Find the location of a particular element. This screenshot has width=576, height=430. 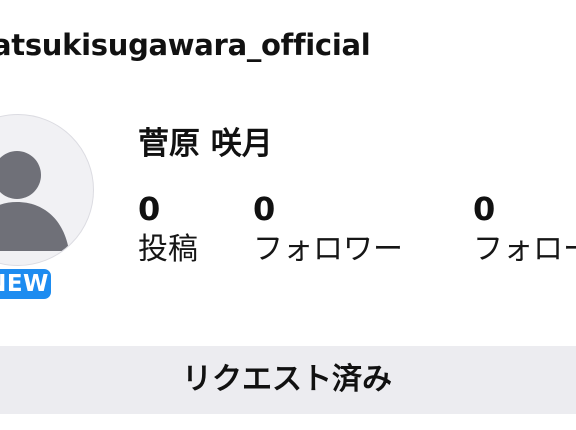

posts-stat: 0 投稿 is located at coordinates (168, 229).